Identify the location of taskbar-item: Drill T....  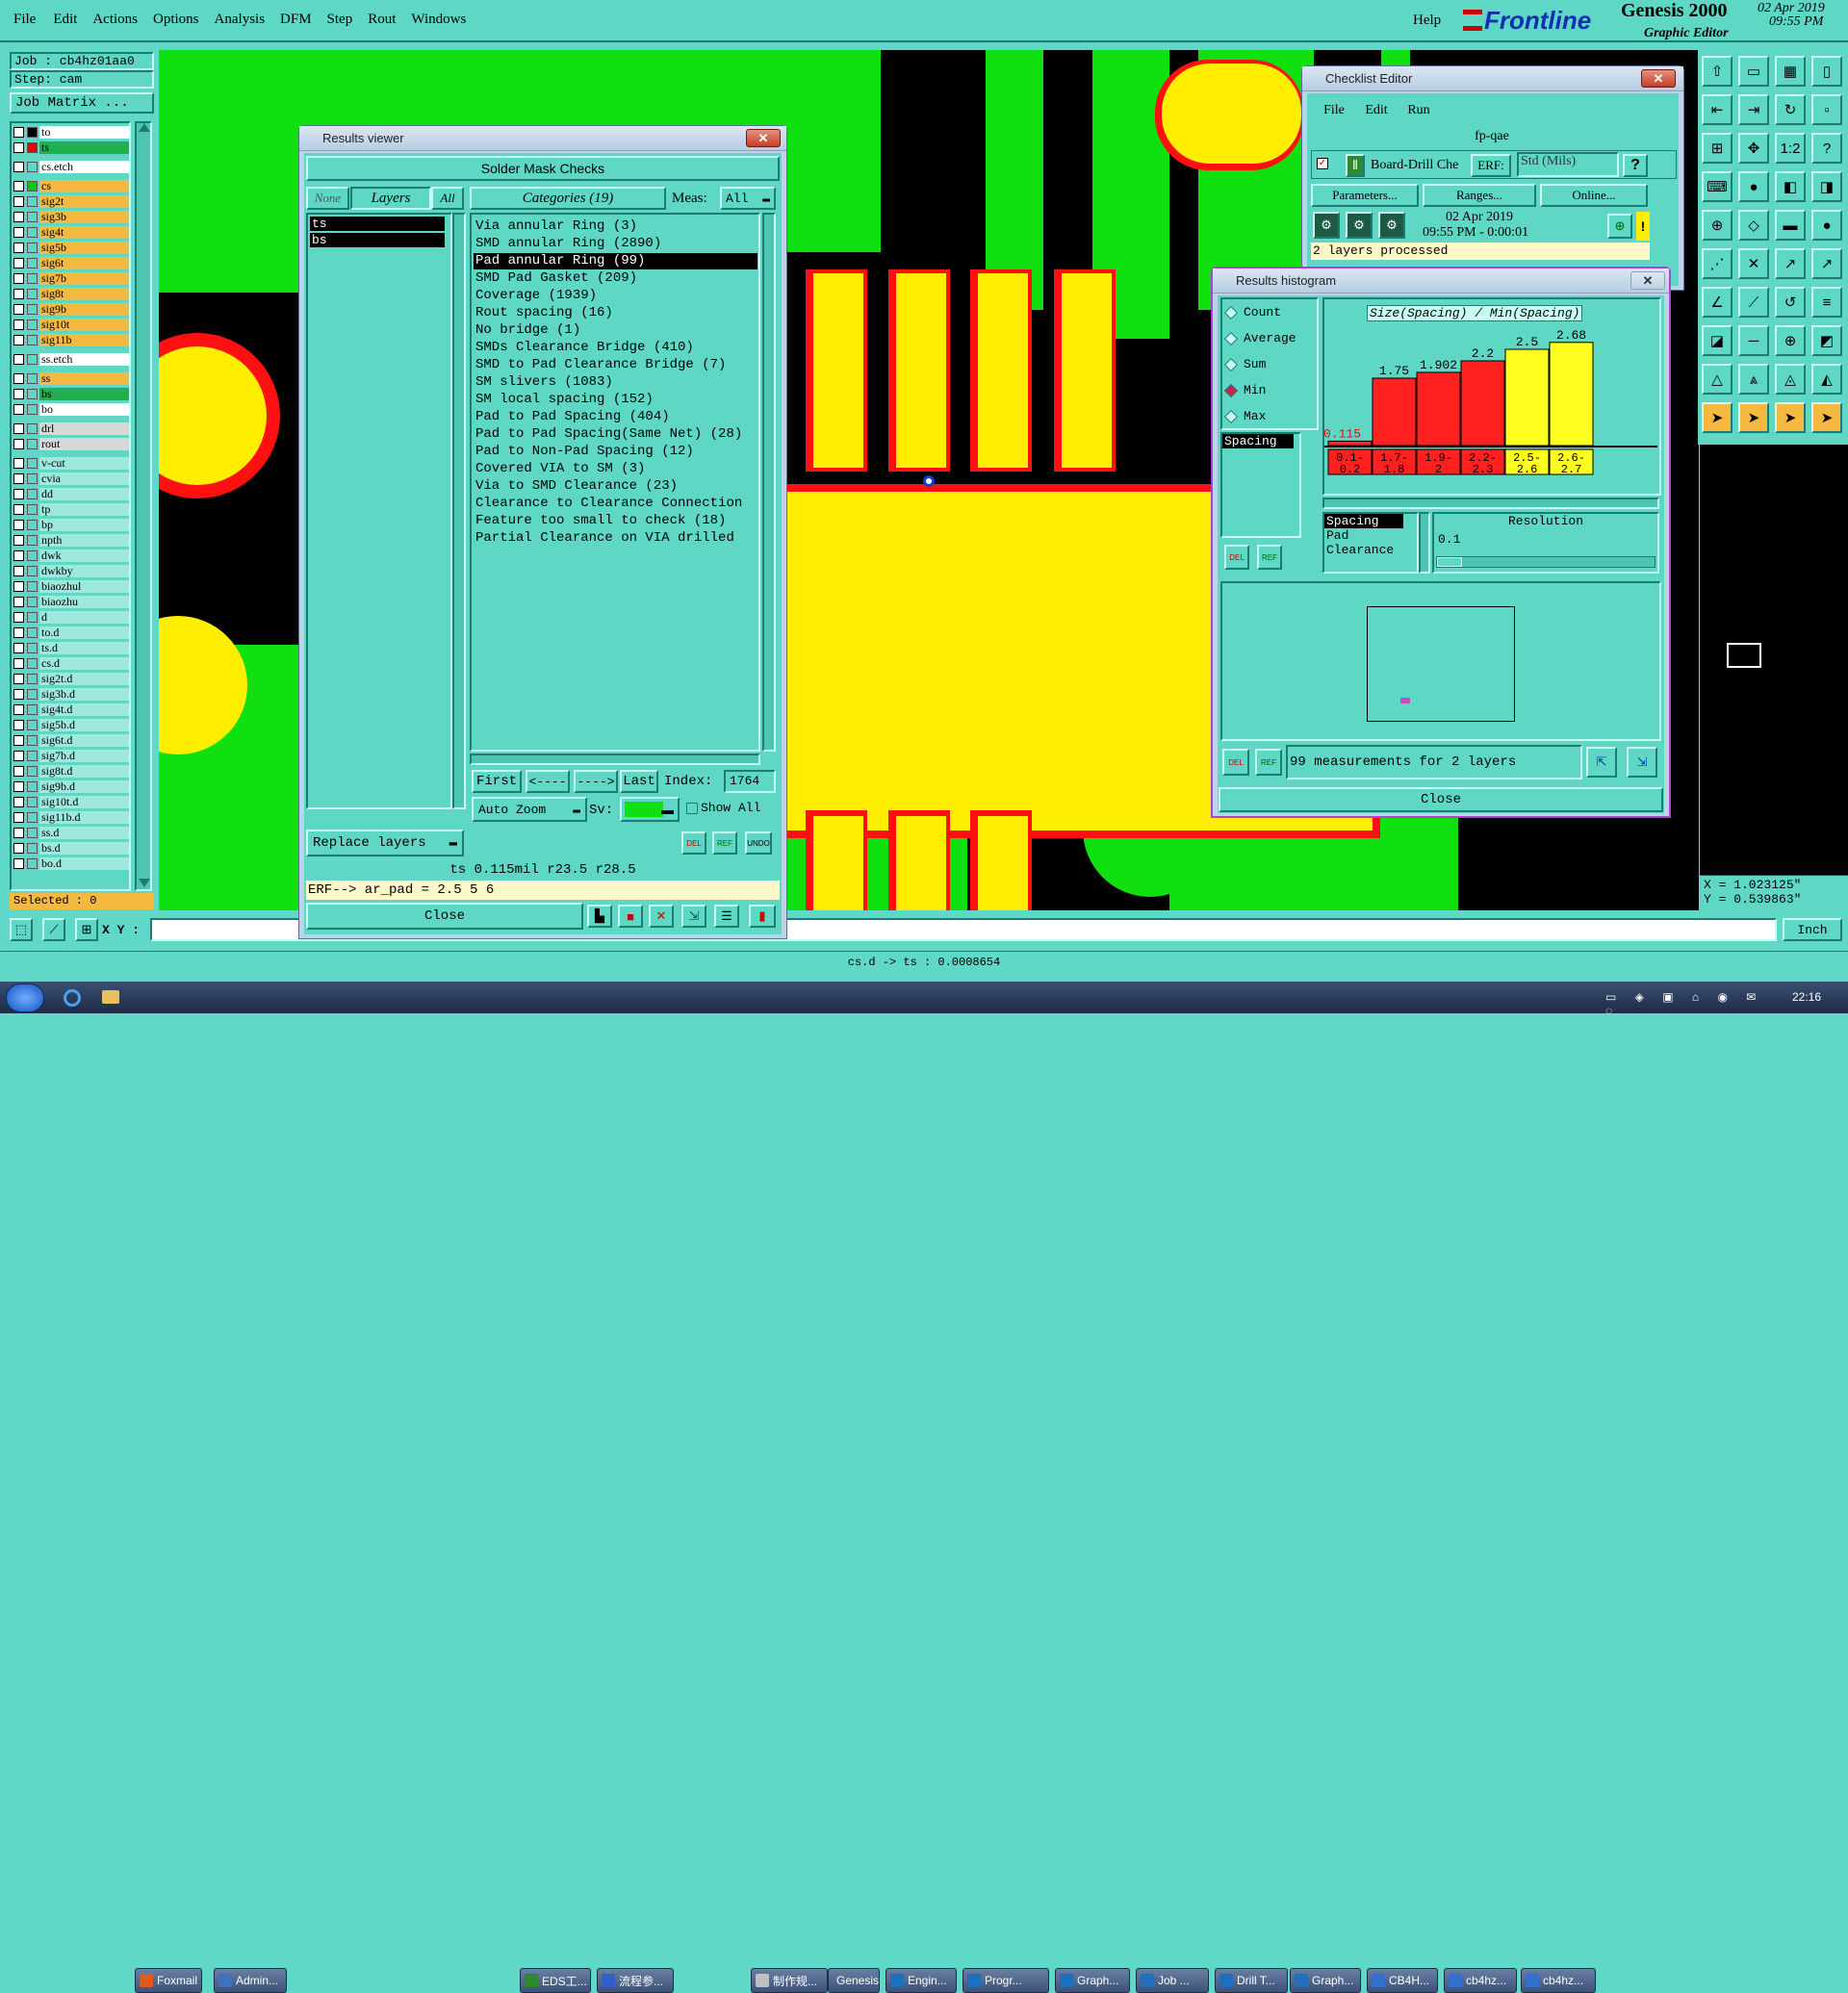
(1251, 1981).